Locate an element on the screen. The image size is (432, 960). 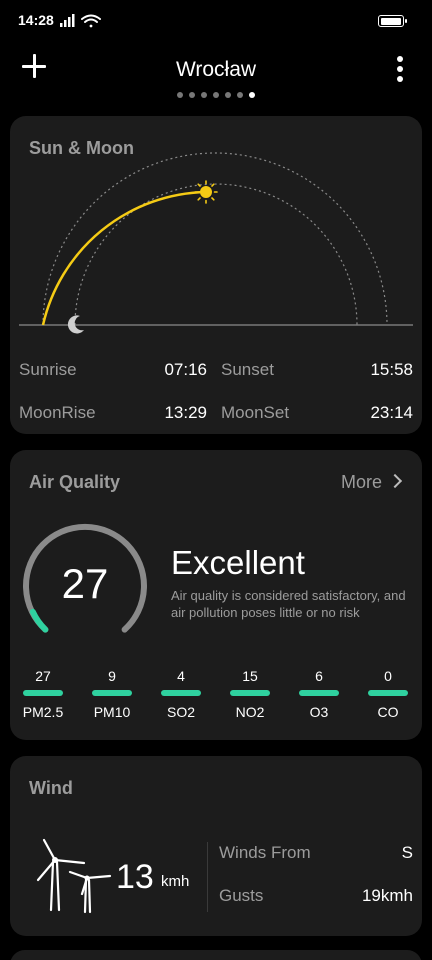
winds-from-value: S is located at coordinates (407, 852).